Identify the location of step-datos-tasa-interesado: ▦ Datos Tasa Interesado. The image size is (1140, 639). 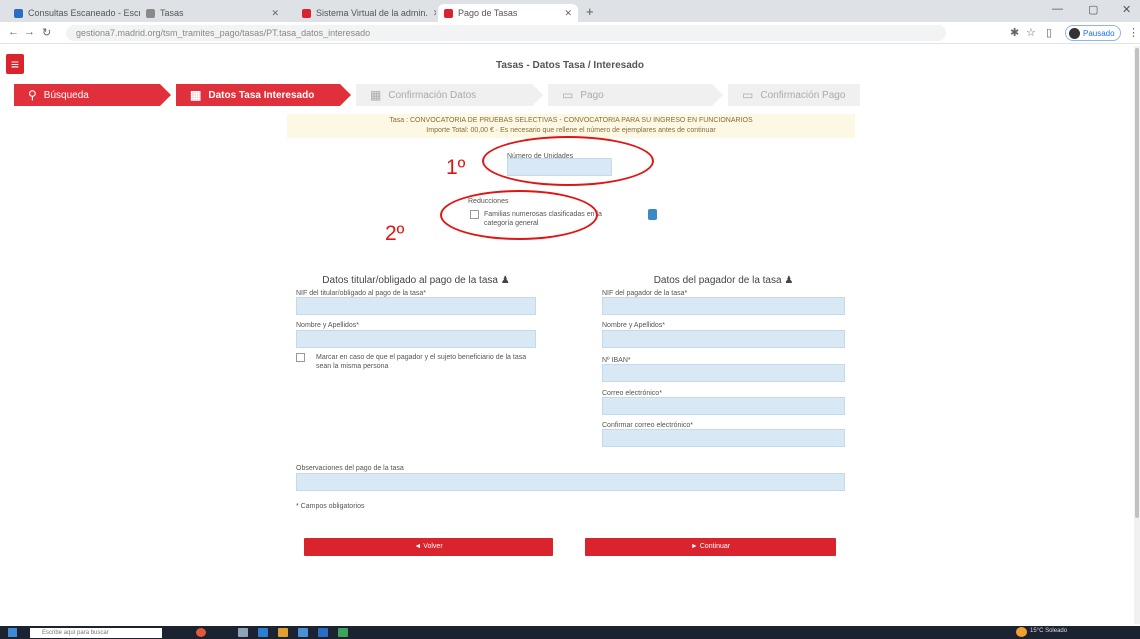
(258, 95).